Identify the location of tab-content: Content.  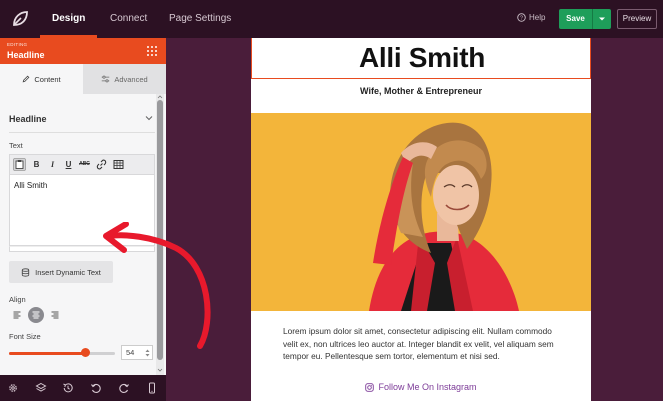
(41, 79).